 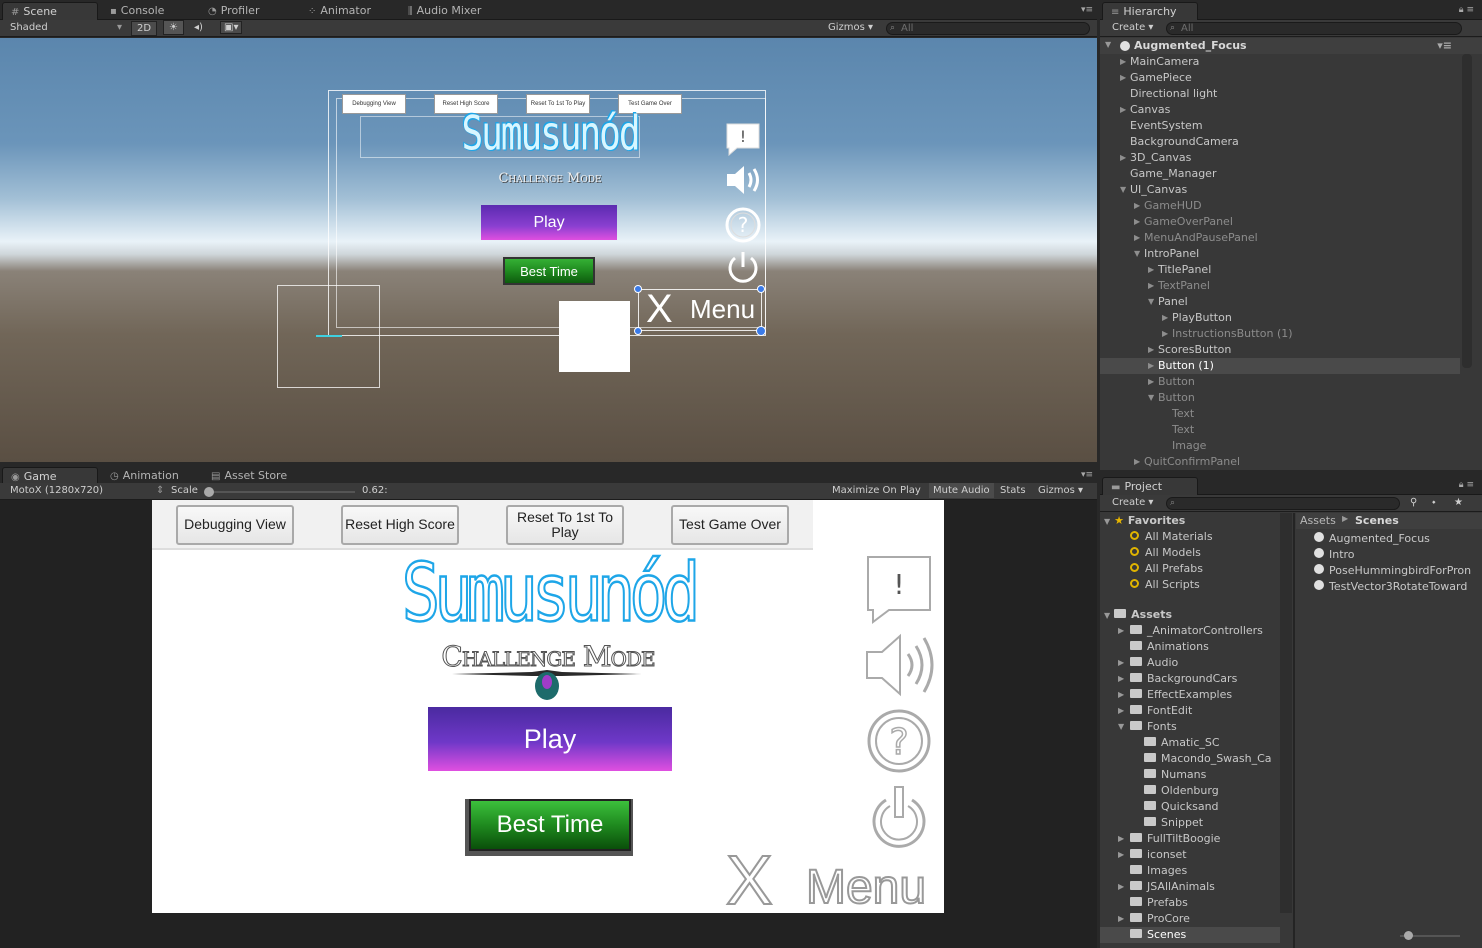 What do you see at coordinates (1396, 555) in the screenshot?
I see `scene-file: Intro` at bounding box center [1396, 555].